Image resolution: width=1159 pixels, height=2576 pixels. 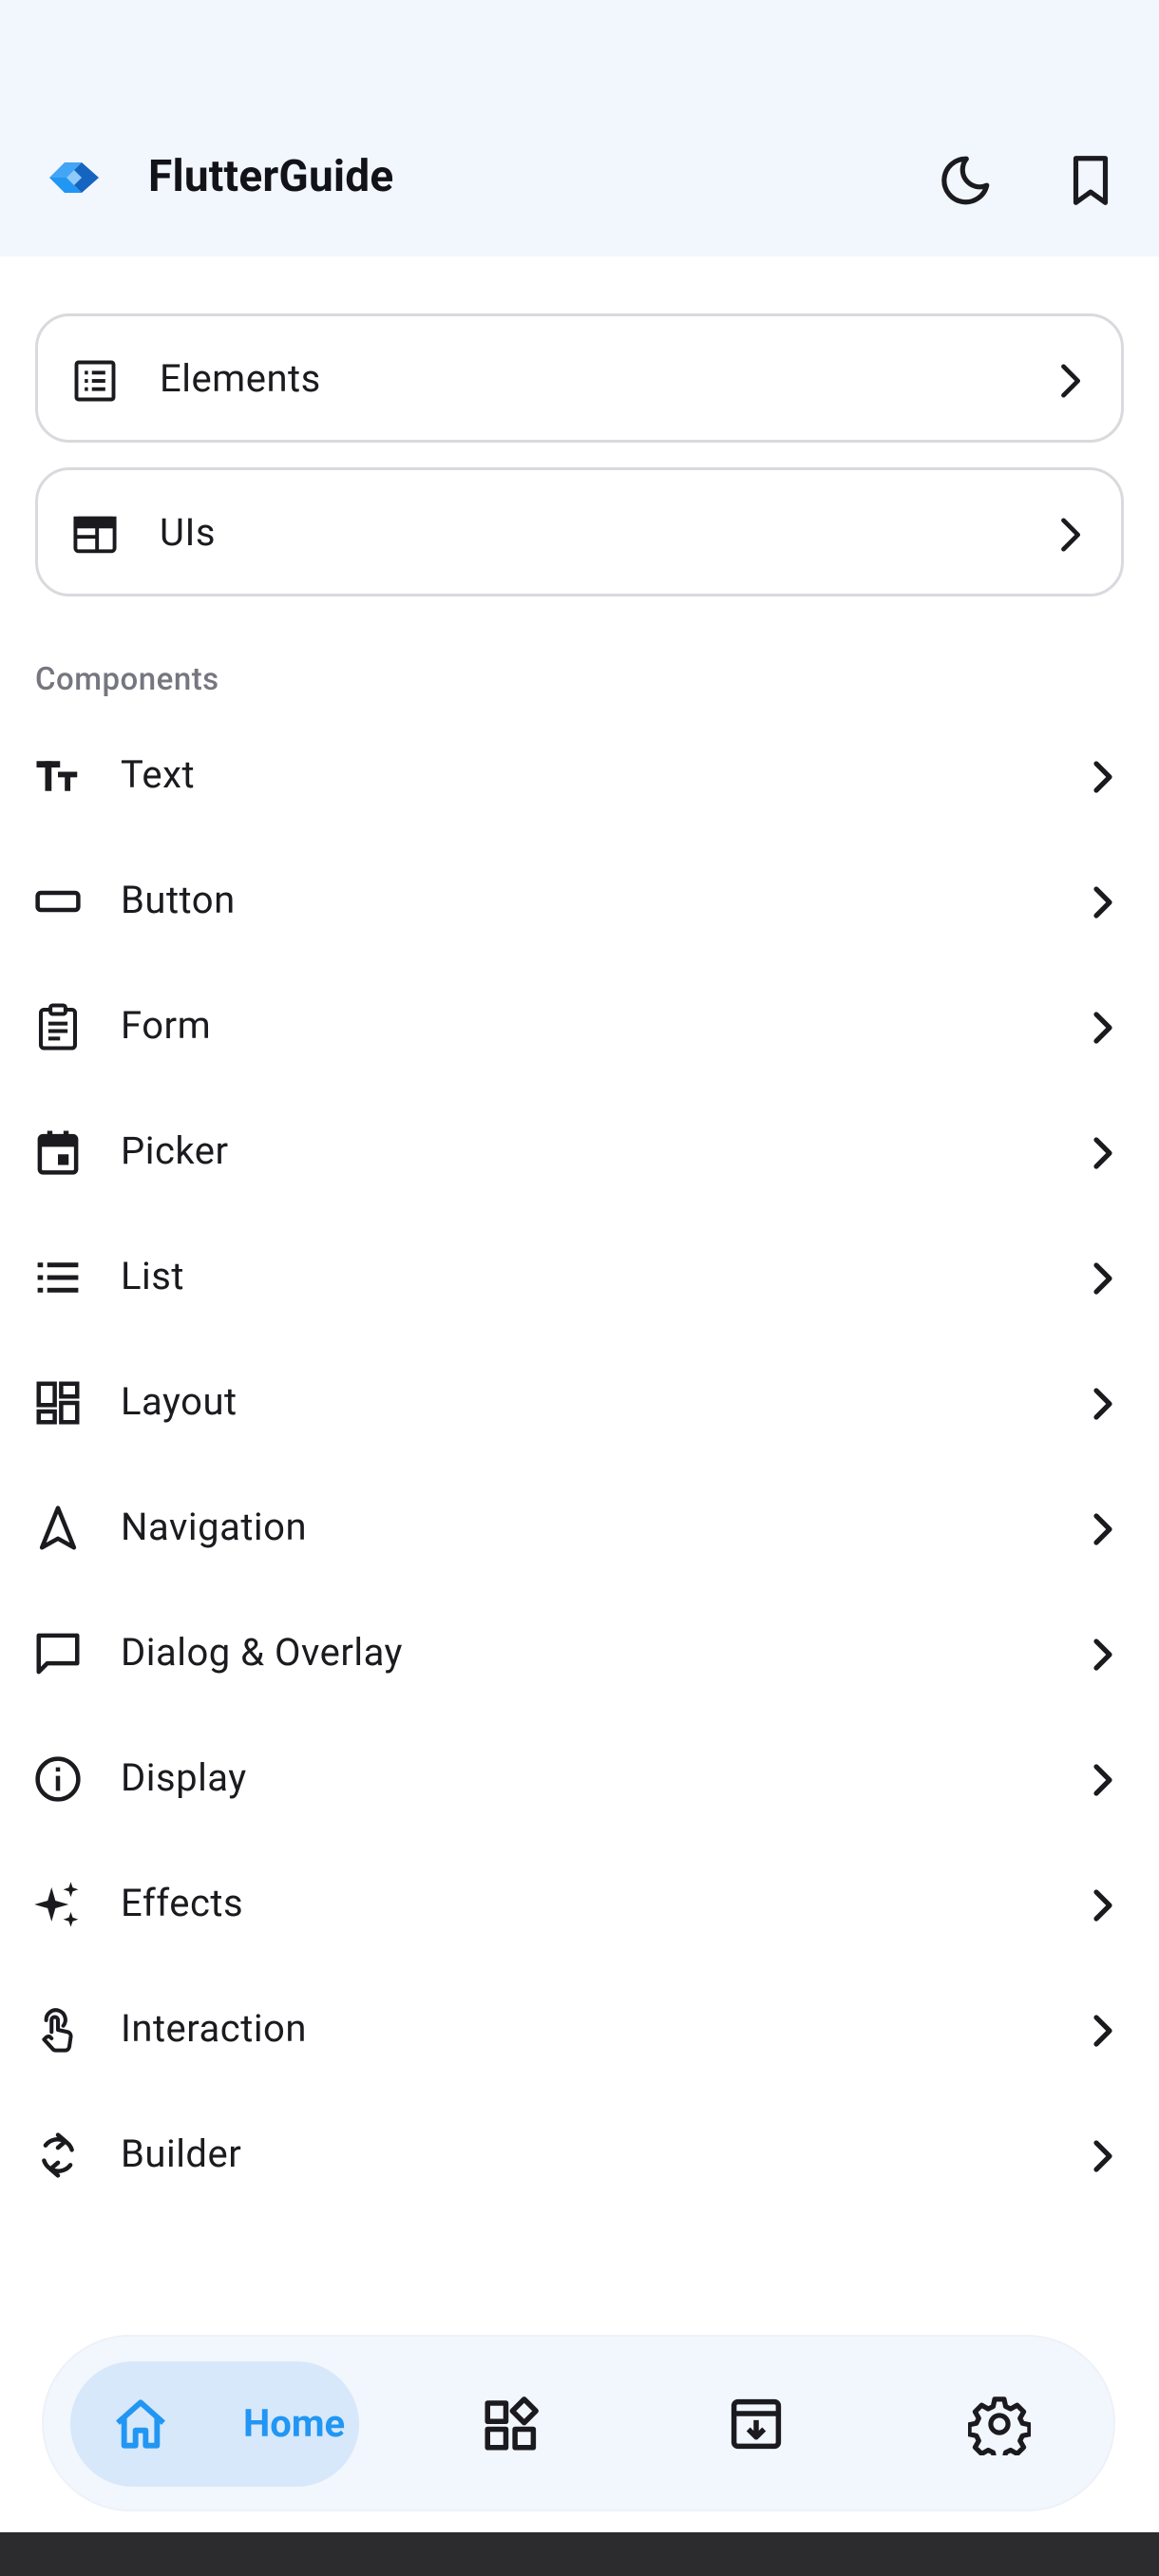 I want to click on component-label: Dialog & Overlay, so click(x=262, y=1652).